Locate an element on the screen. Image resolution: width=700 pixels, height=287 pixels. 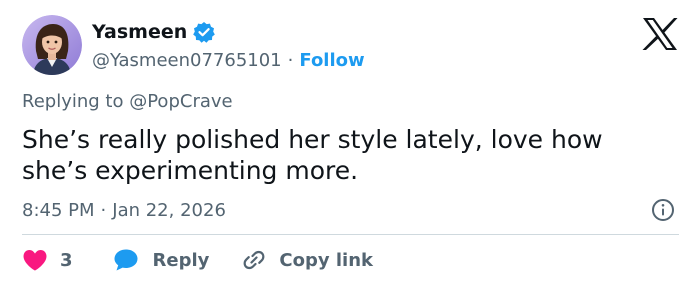
tweet-time: 8:45 PM is located at coordinates (58, 210).